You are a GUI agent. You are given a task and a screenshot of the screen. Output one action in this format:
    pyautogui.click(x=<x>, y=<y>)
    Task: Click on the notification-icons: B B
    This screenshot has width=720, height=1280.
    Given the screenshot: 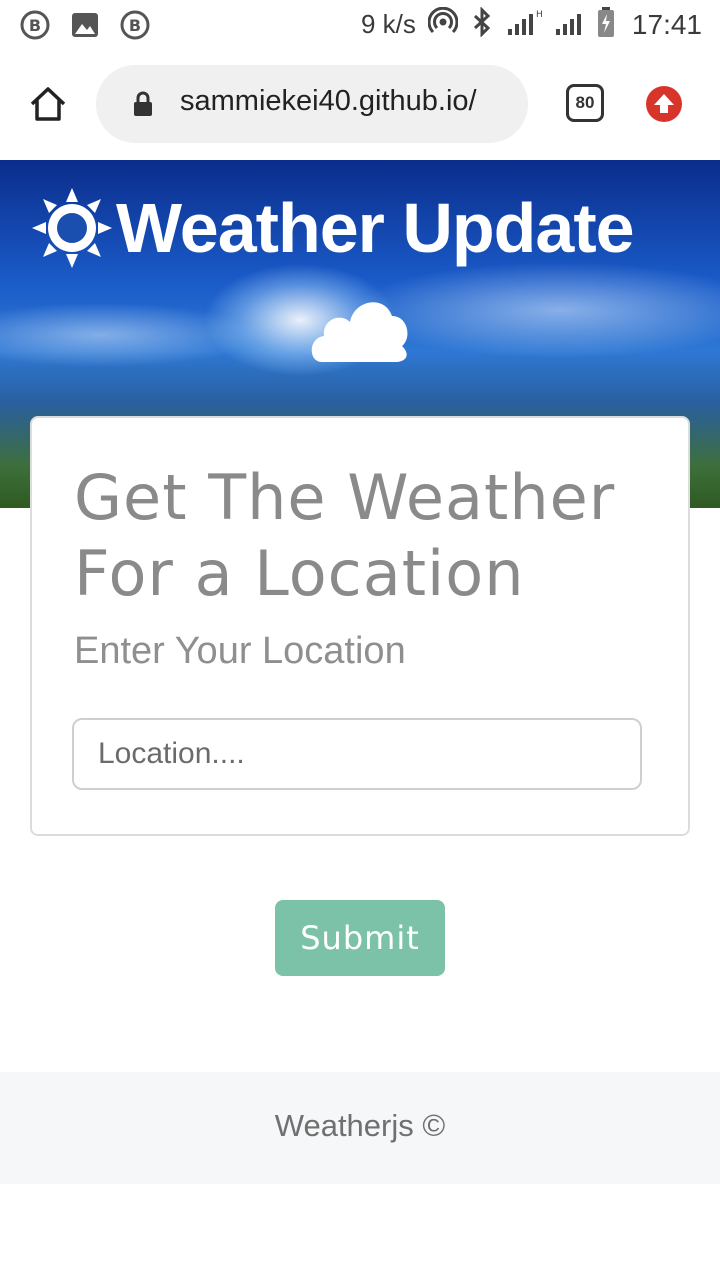 What is the action you would take?
    pyautogui.click(x=85, y=25)
    